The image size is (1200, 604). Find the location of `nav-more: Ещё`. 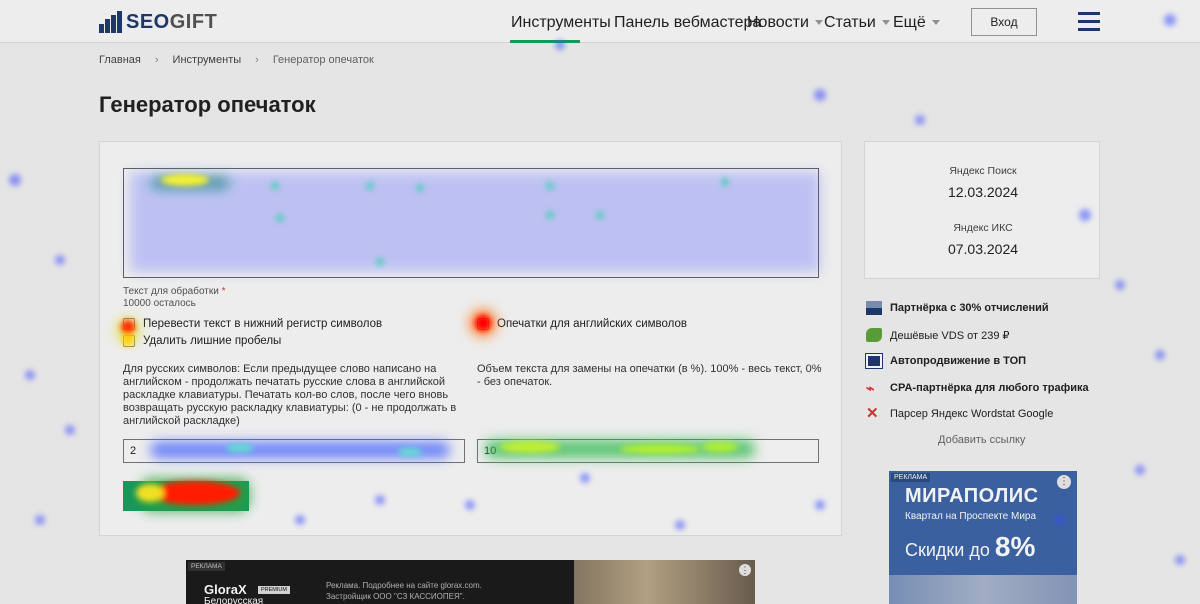

nav-more: Ещё is located at coordinates (916, 23).